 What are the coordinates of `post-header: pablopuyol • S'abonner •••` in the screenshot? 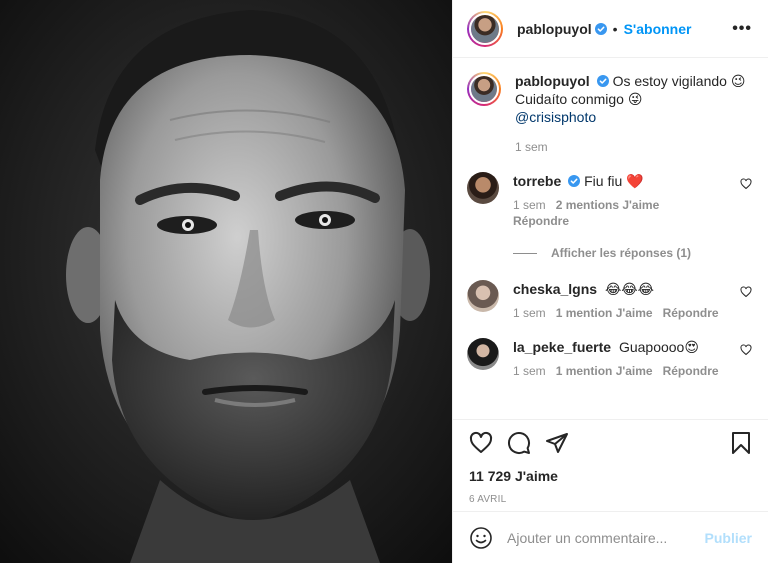 It's located at (610, 29).